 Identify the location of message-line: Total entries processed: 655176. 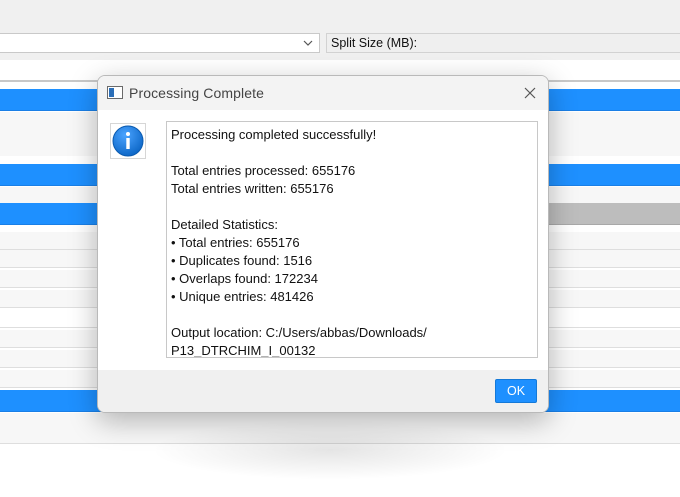
(263, 170).